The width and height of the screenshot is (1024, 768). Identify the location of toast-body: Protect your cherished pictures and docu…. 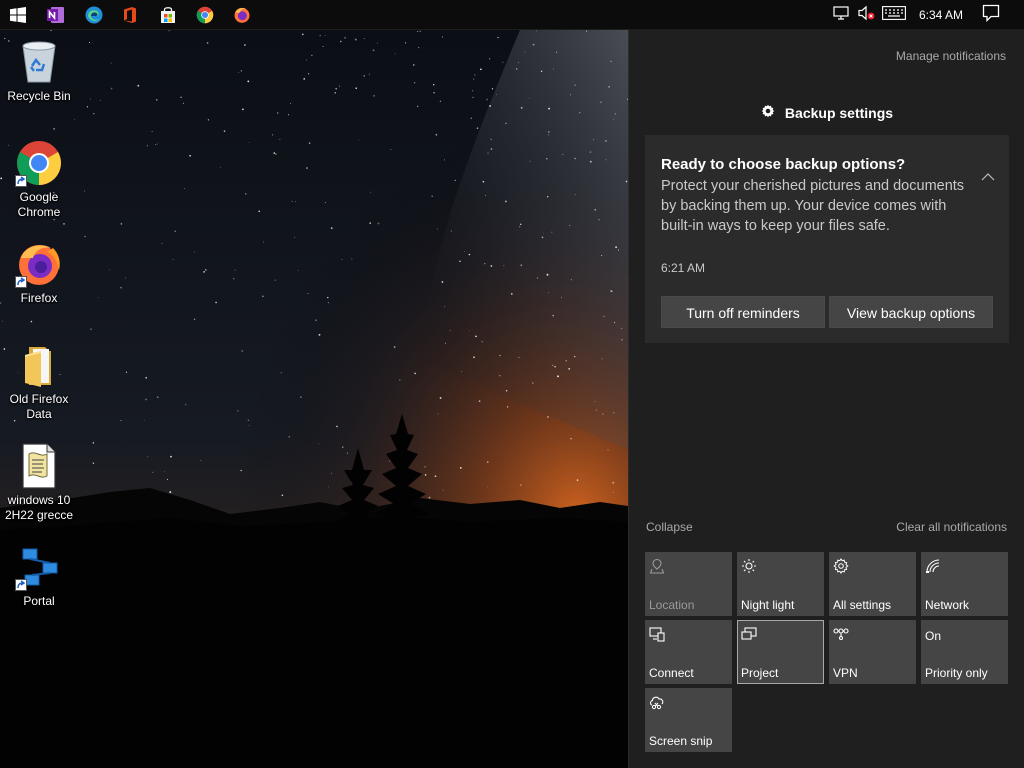
(813, 206).